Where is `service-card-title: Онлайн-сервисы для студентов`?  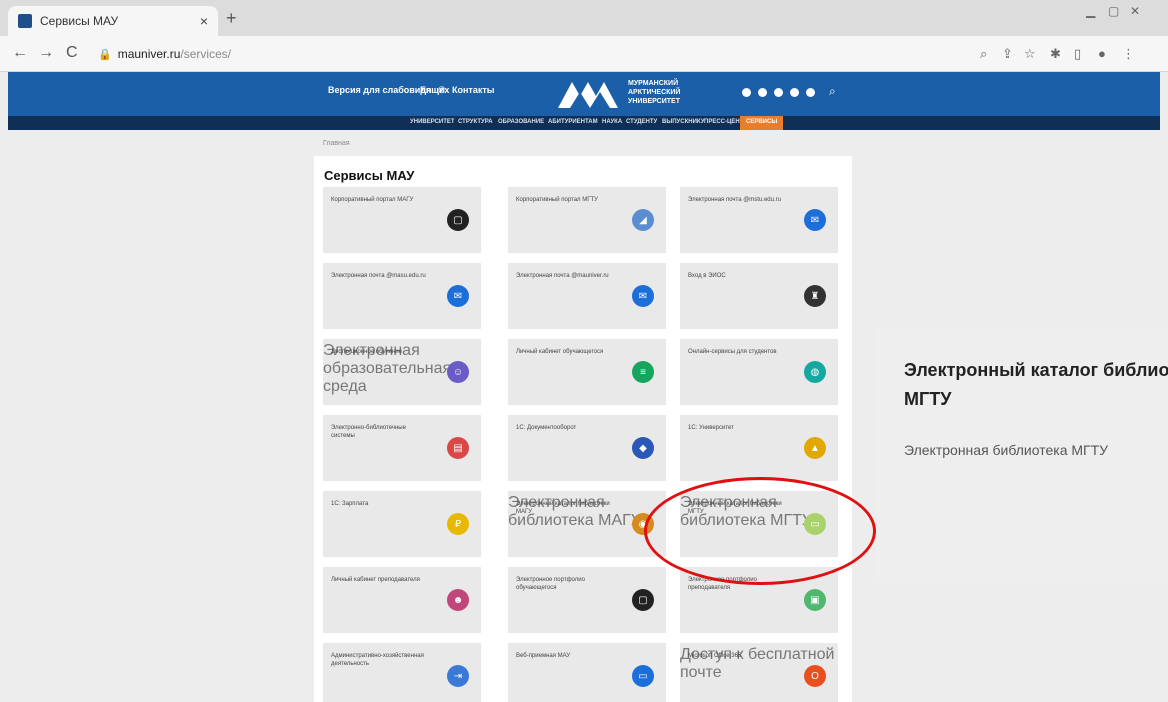
service-card-title: Онлайн-сервисы для студентов is located at coordinates (732, 352).